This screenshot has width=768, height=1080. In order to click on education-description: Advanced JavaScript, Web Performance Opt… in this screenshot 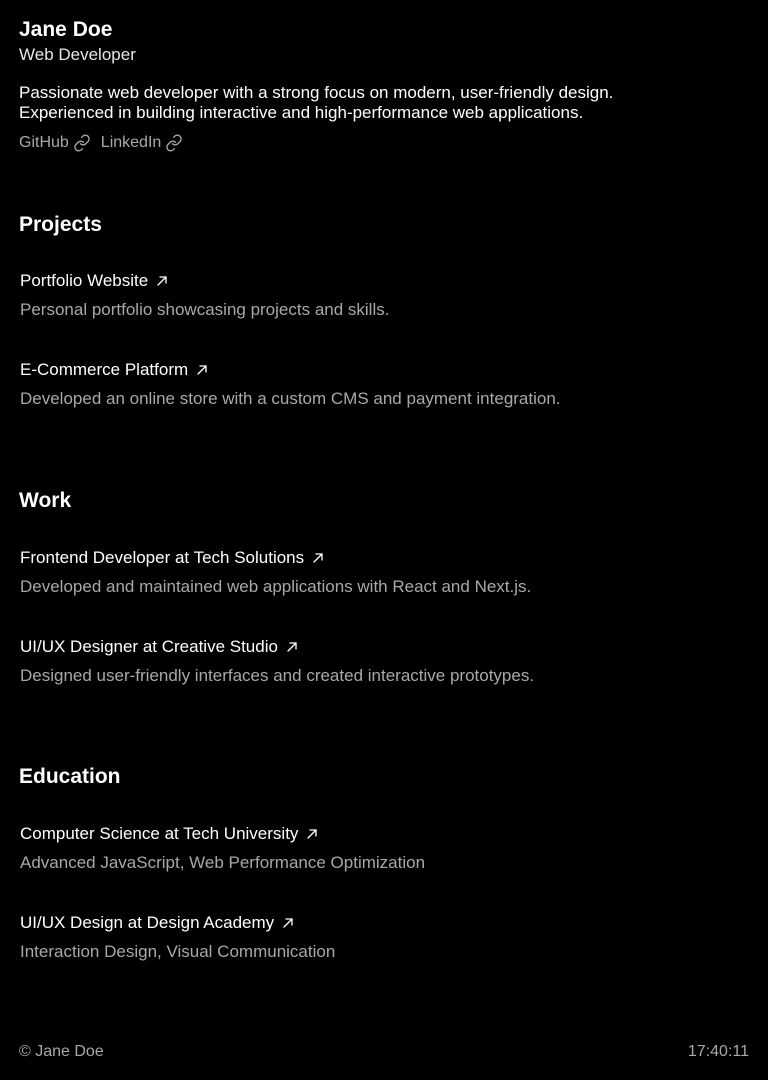, I will do `click(223, 862)`.